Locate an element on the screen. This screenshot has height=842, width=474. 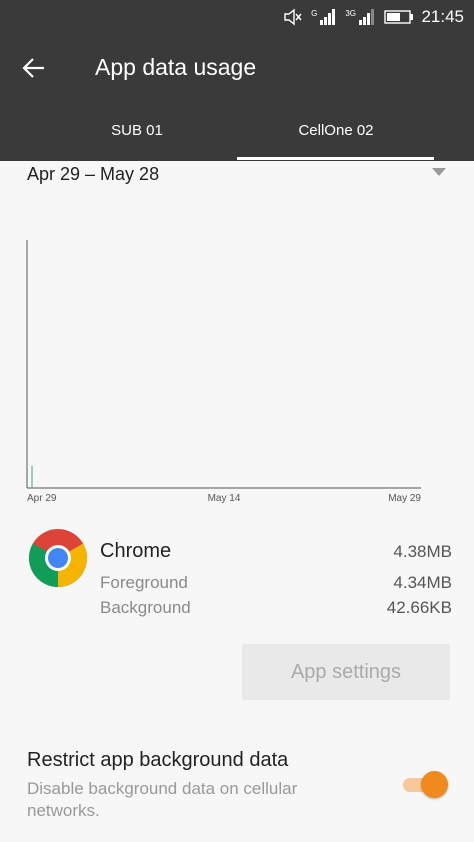
sim-tabs: SUB 01 CellOne 02 is located at coordinates (237, 130).